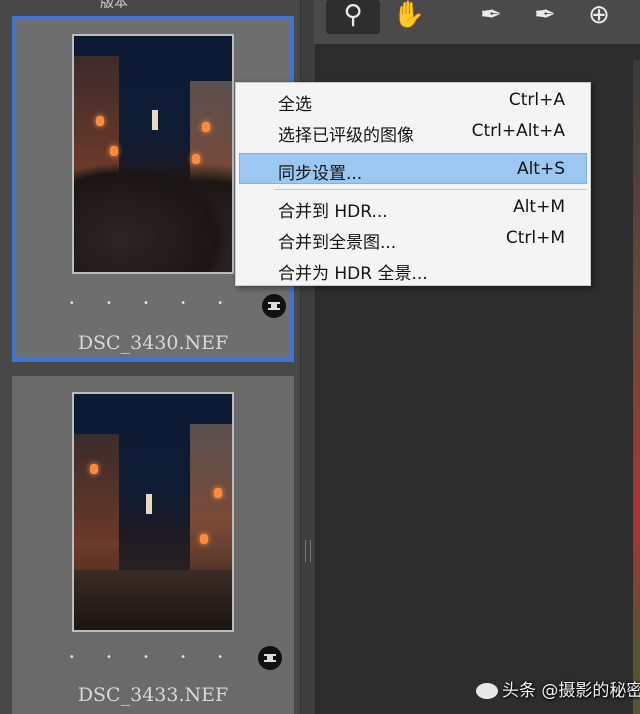  What do you see at coordinates (413, 238) in the screenshot?
I see `menu-item-merge-panorama: 合并到全景图... Ctrl+M` at bounding box center [413, 238].